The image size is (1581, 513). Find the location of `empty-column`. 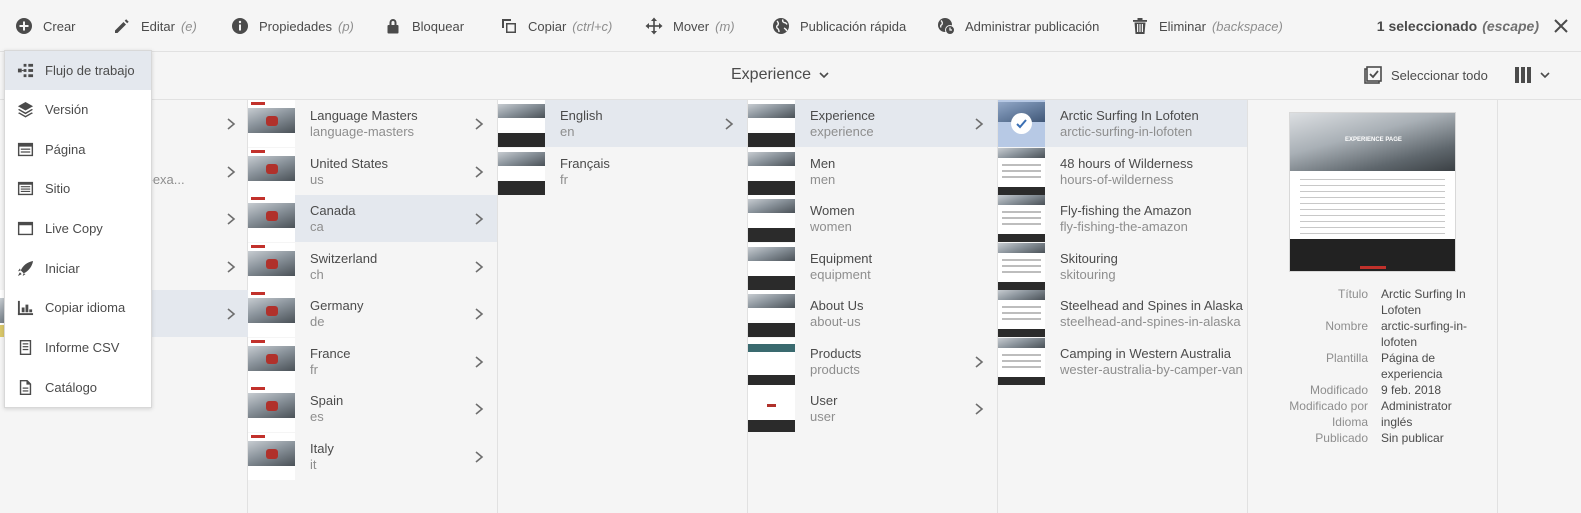

empty-column is located at coordinates (1539, 306).